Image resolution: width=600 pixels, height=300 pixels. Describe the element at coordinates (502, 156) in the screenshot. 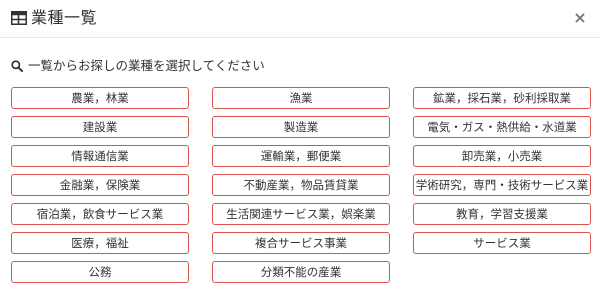

I see `category-button: 卸売業，小売業` at that location.